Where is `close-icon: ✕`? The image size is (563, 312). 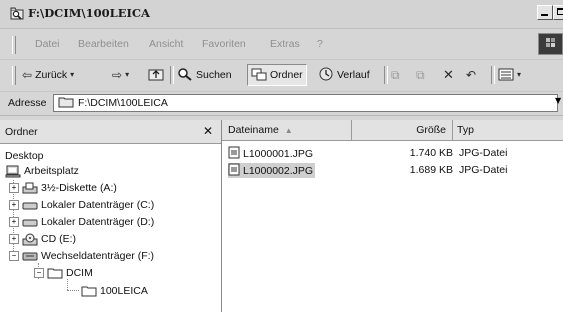
close-icon: ✕ is located at coordinates (208, 131).